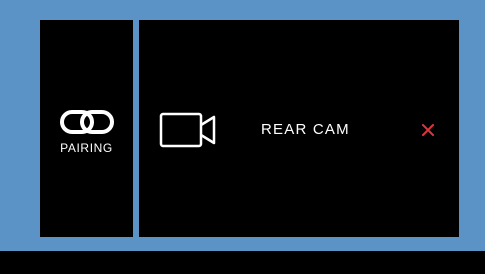 The height and width of the screenshot is (274, 485). What do you see at coordinates (305, 129) in the screenshot?
I see `camera-label: REAR CAM` at bounding box center [305, 129].